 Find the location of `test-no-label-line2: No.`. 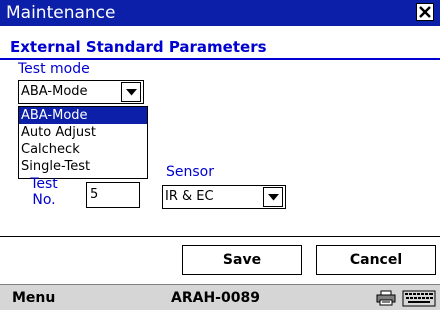

test-no-label-line2: No. is located at coordinates (44, 200).